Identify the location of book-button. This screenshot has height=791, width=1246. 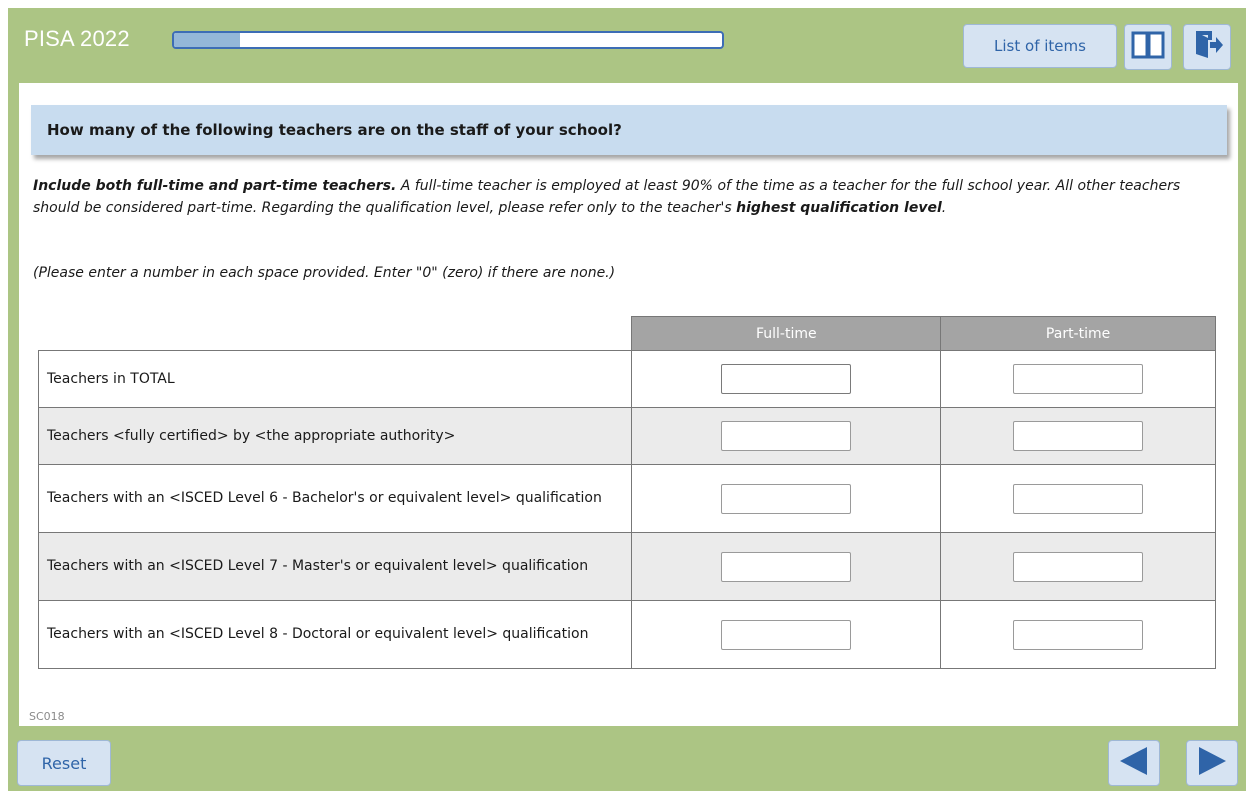
(1148, 47).